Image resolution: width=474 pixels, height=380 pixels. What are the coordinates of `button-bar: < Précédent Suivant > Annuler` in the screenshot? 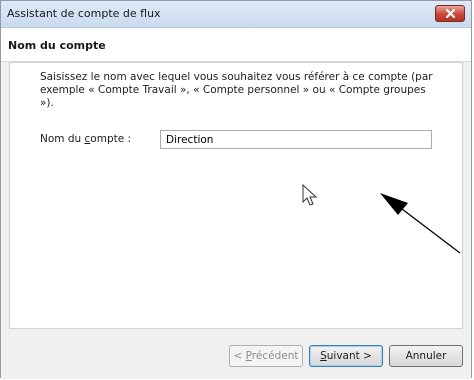 It's located at (236, 355).